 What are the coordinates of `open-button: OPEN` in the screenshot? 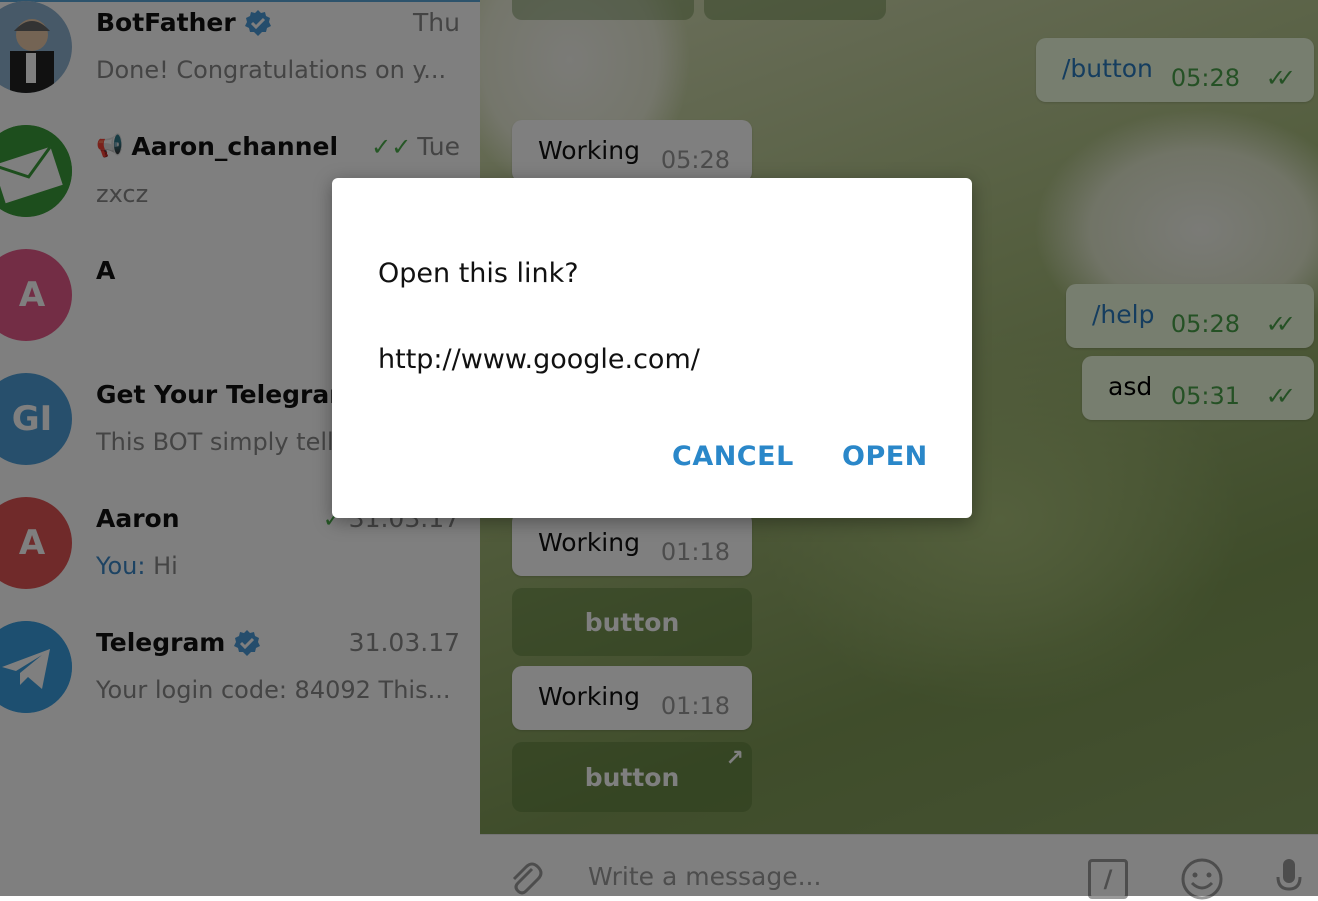 It's located at (885, 456).